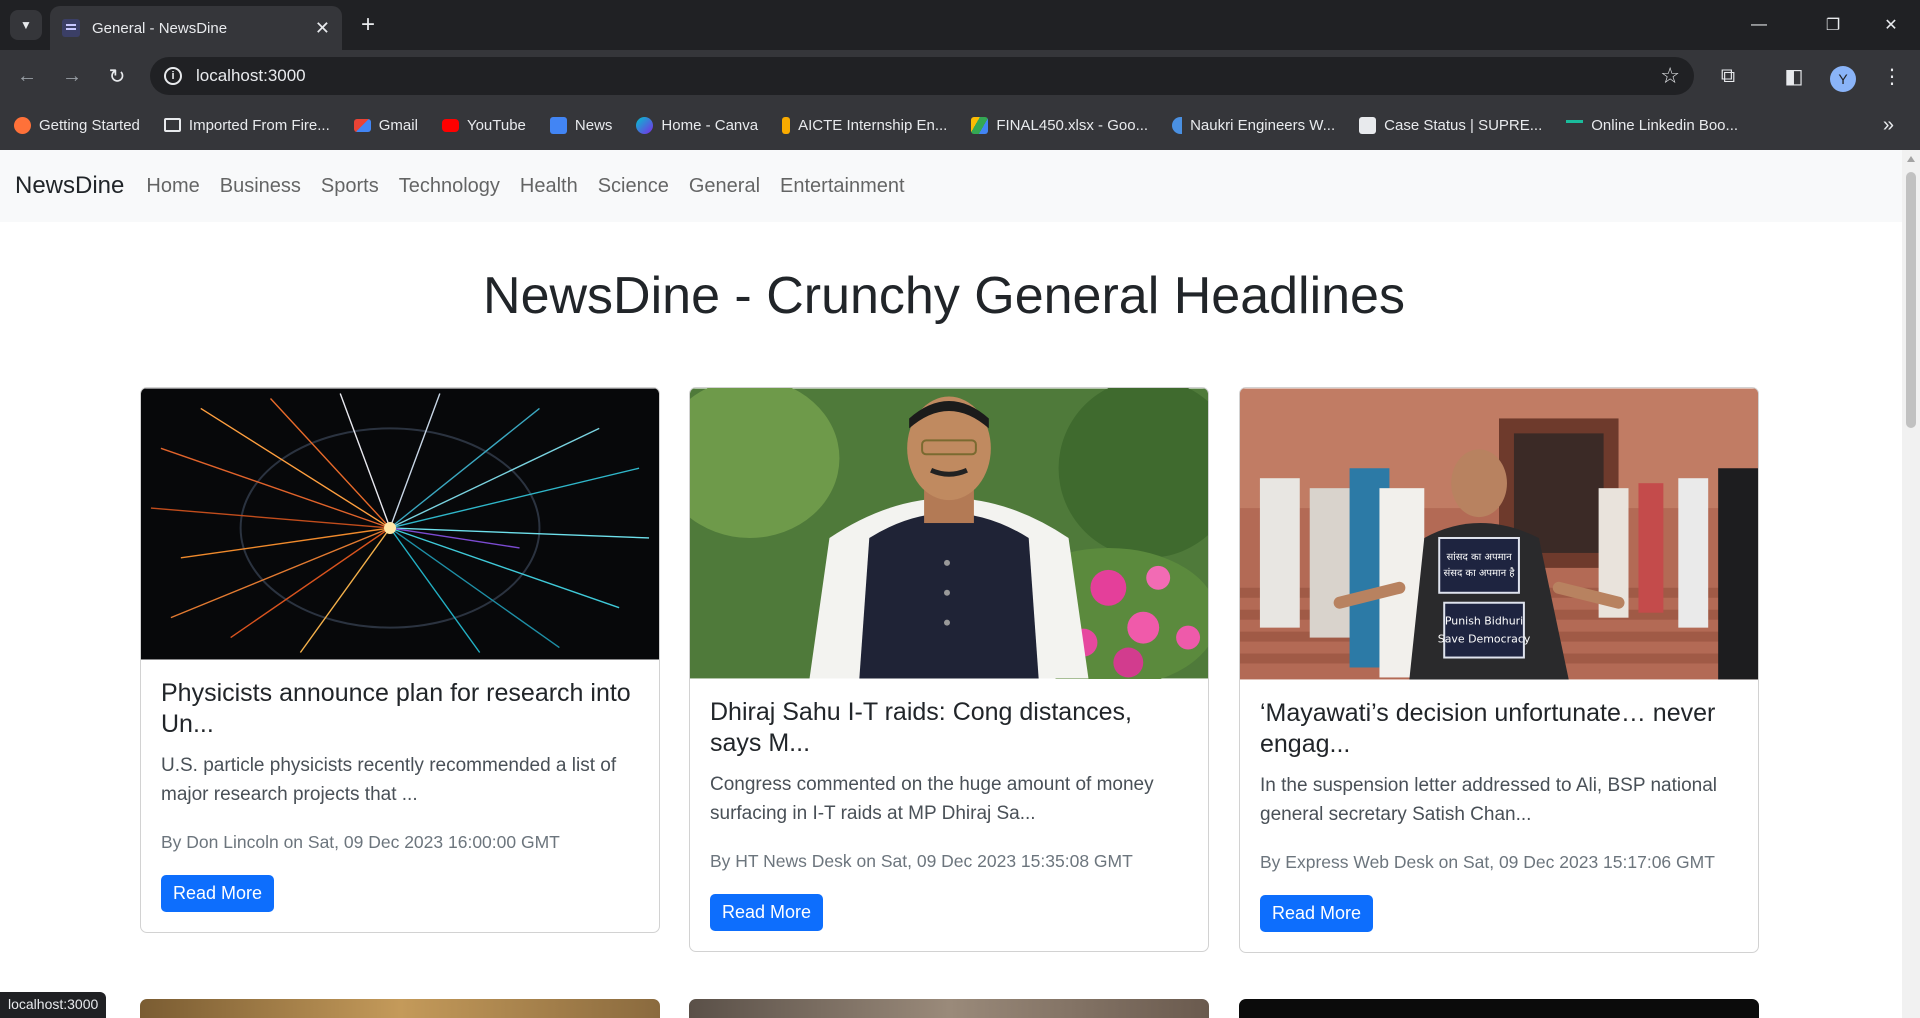  I want to click on youtube-icon, so click(450, 125).